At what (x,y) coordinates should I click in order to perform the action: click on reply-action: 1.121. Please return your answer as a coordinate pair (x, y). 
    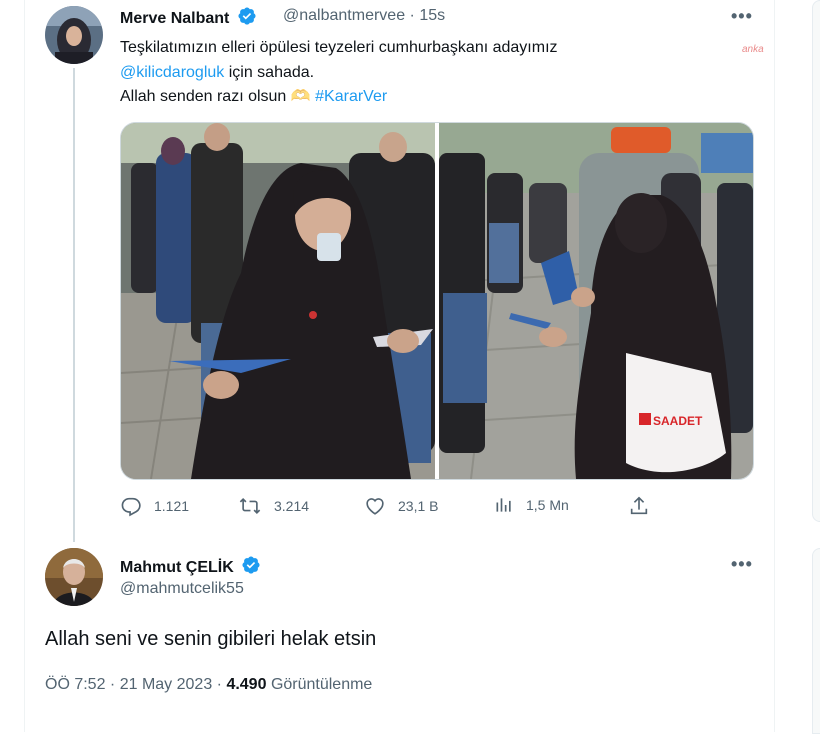
    Looking at the image, I should click on (154, 506).